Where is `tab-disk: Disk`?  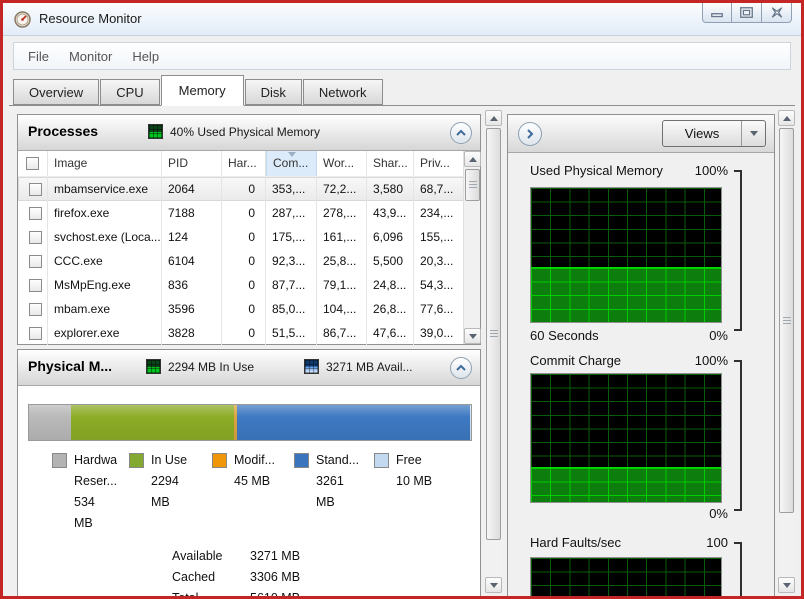
tab-disk: Disk is located at coordinates (273, 92).